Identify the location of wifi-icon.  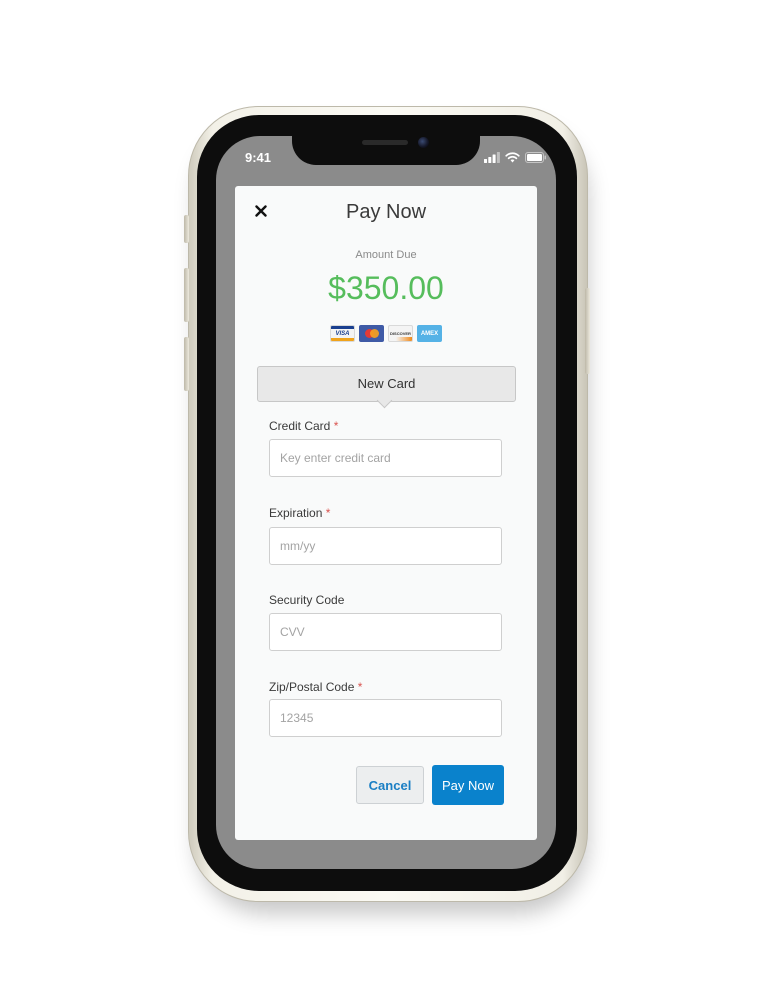
(512, 156).